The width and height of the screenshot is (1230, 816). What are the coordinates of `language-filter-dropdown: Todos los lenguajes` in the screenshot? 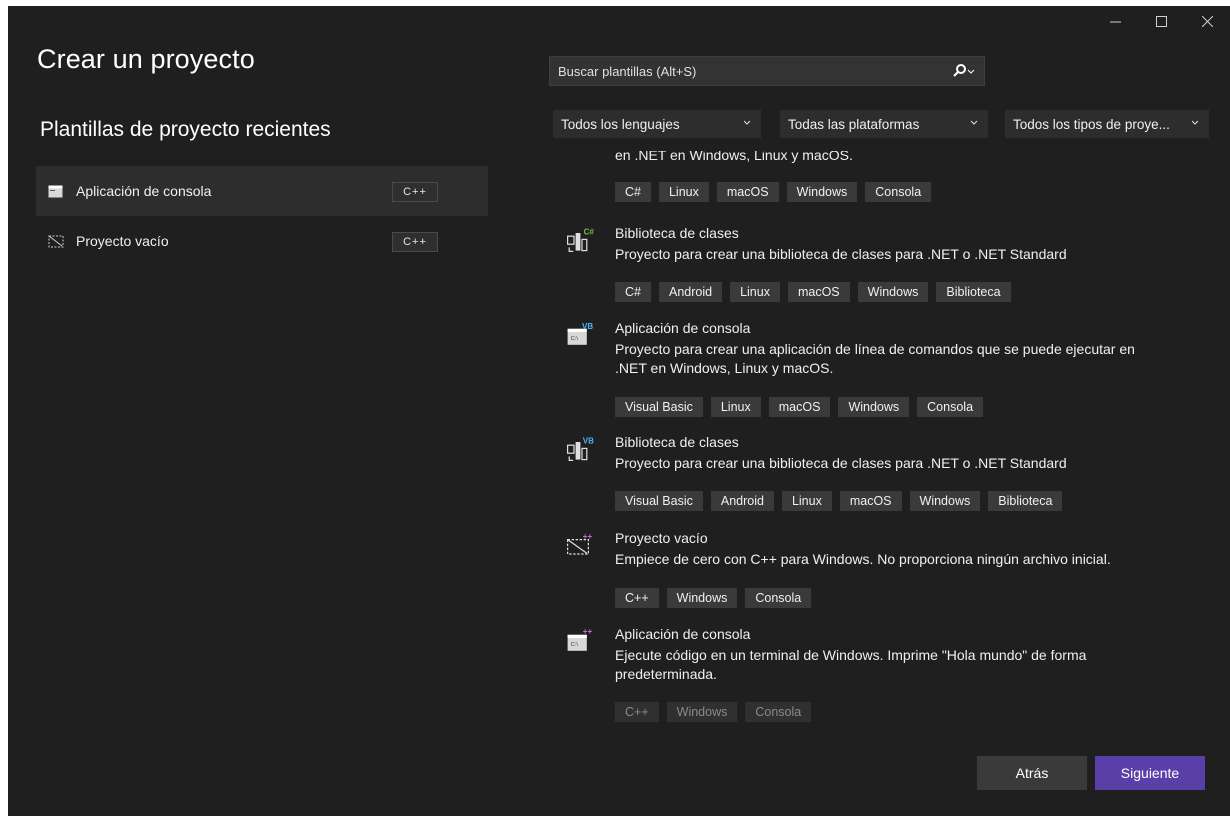 It's located at (657, 124).